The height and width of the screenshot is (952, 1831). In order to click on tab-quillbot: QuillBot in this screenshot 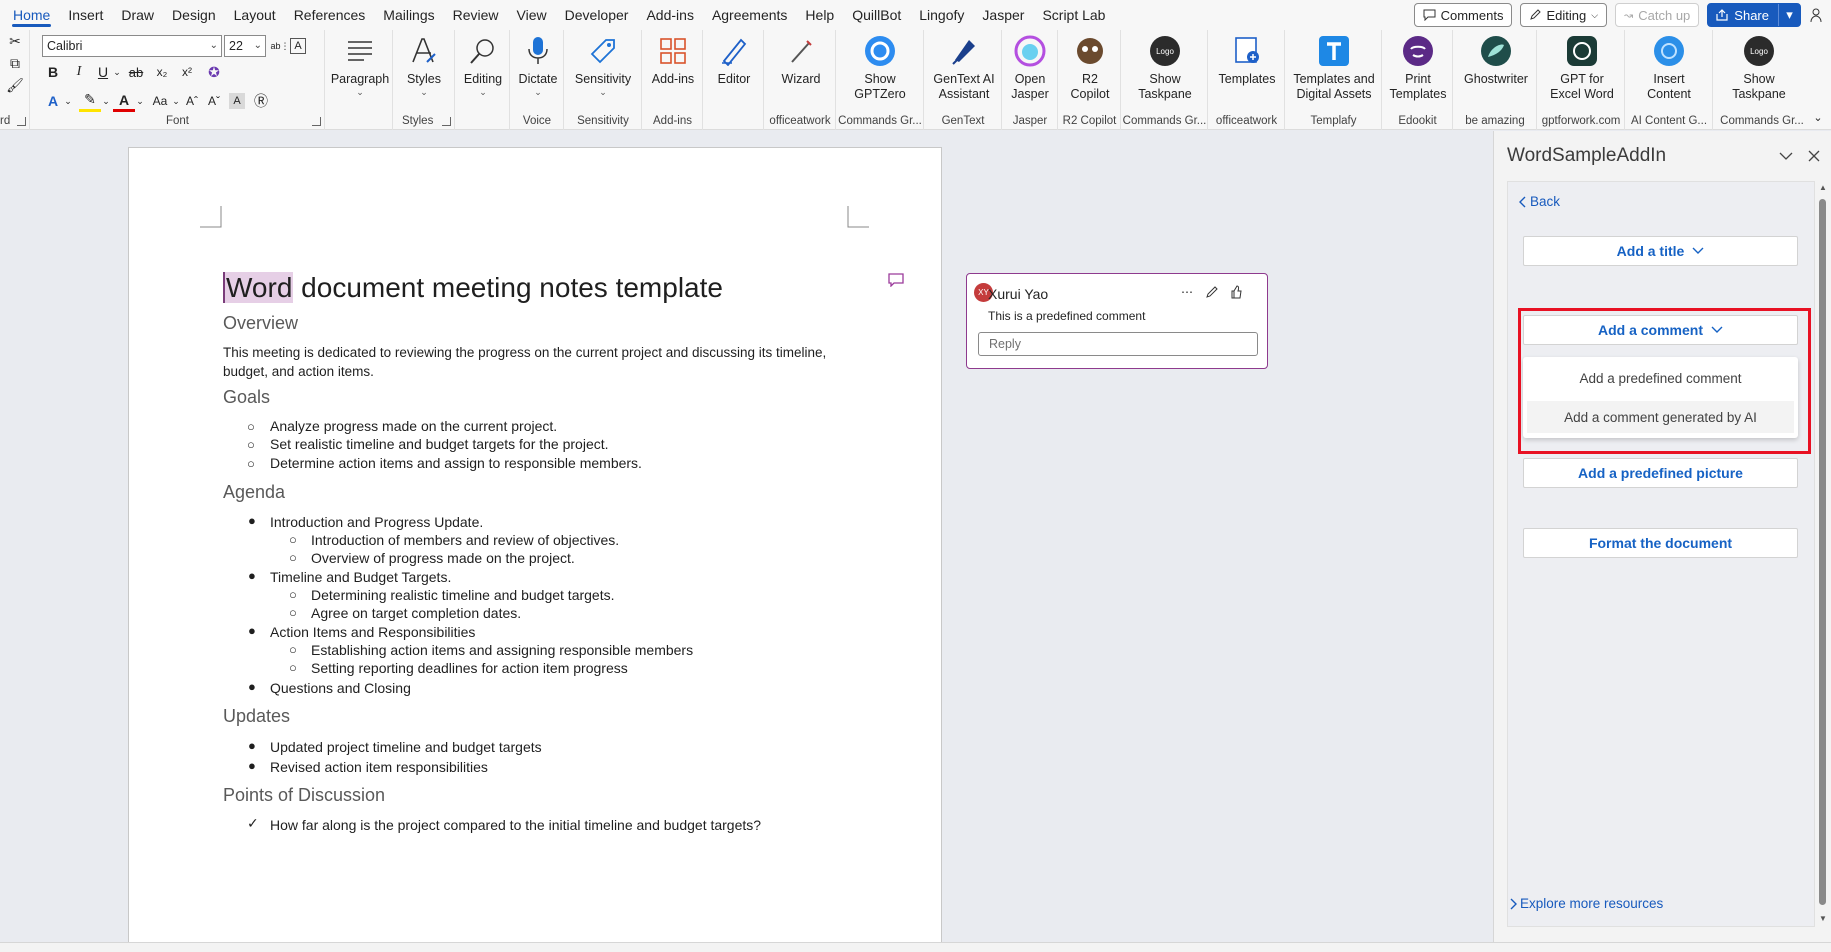, I will do `click(876, 15)`.